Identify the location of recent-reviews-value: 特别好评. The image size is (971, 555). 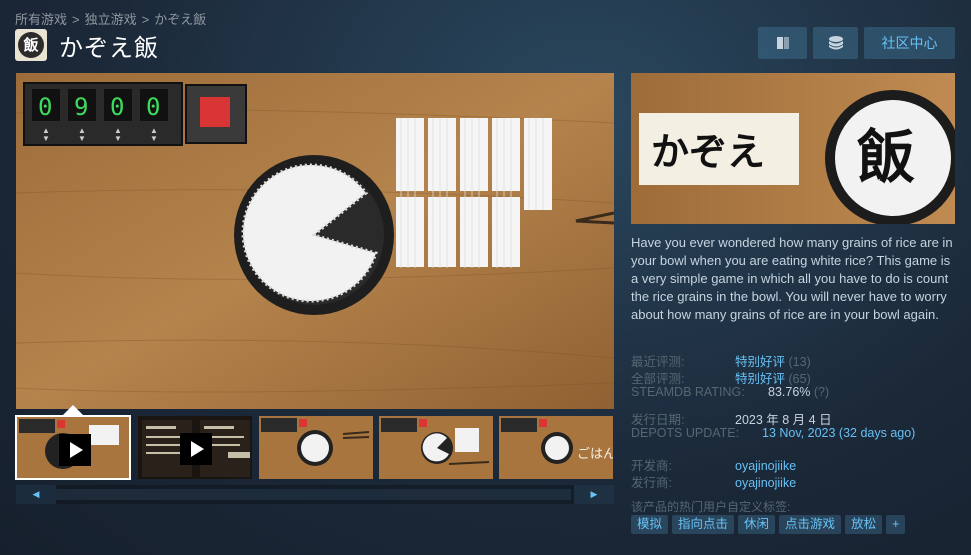
(760, 362).